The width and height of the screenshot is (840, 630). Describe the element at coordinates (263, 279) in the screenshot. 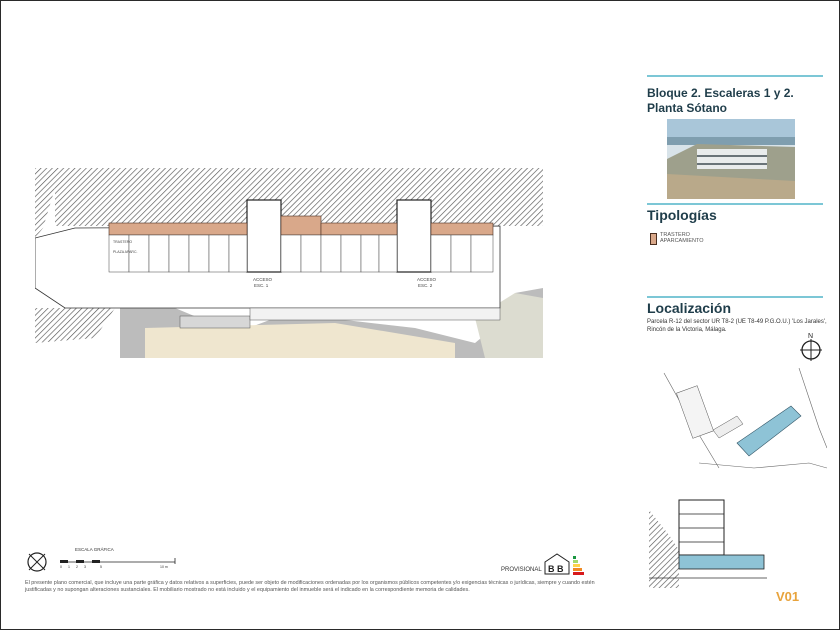

I see `access-1-label: ACCESO` at that location.